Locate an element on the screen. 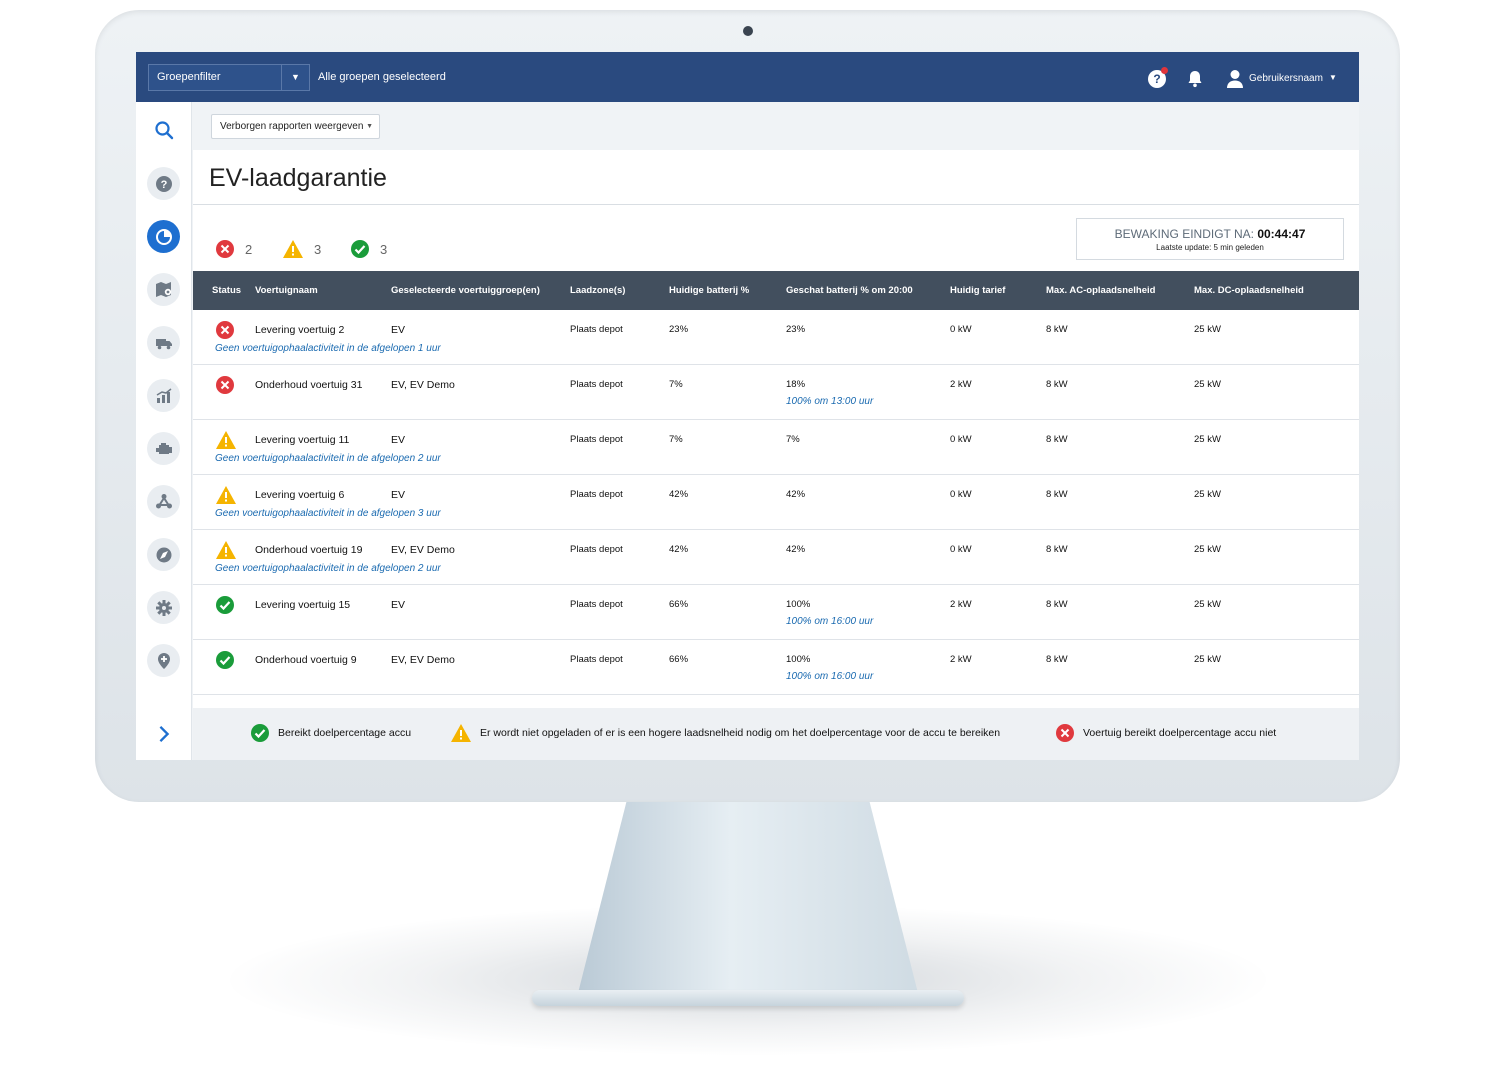 This screenshot has width=1496, height=1085. monitor-stand-neck is located at coordinates (748, 902).